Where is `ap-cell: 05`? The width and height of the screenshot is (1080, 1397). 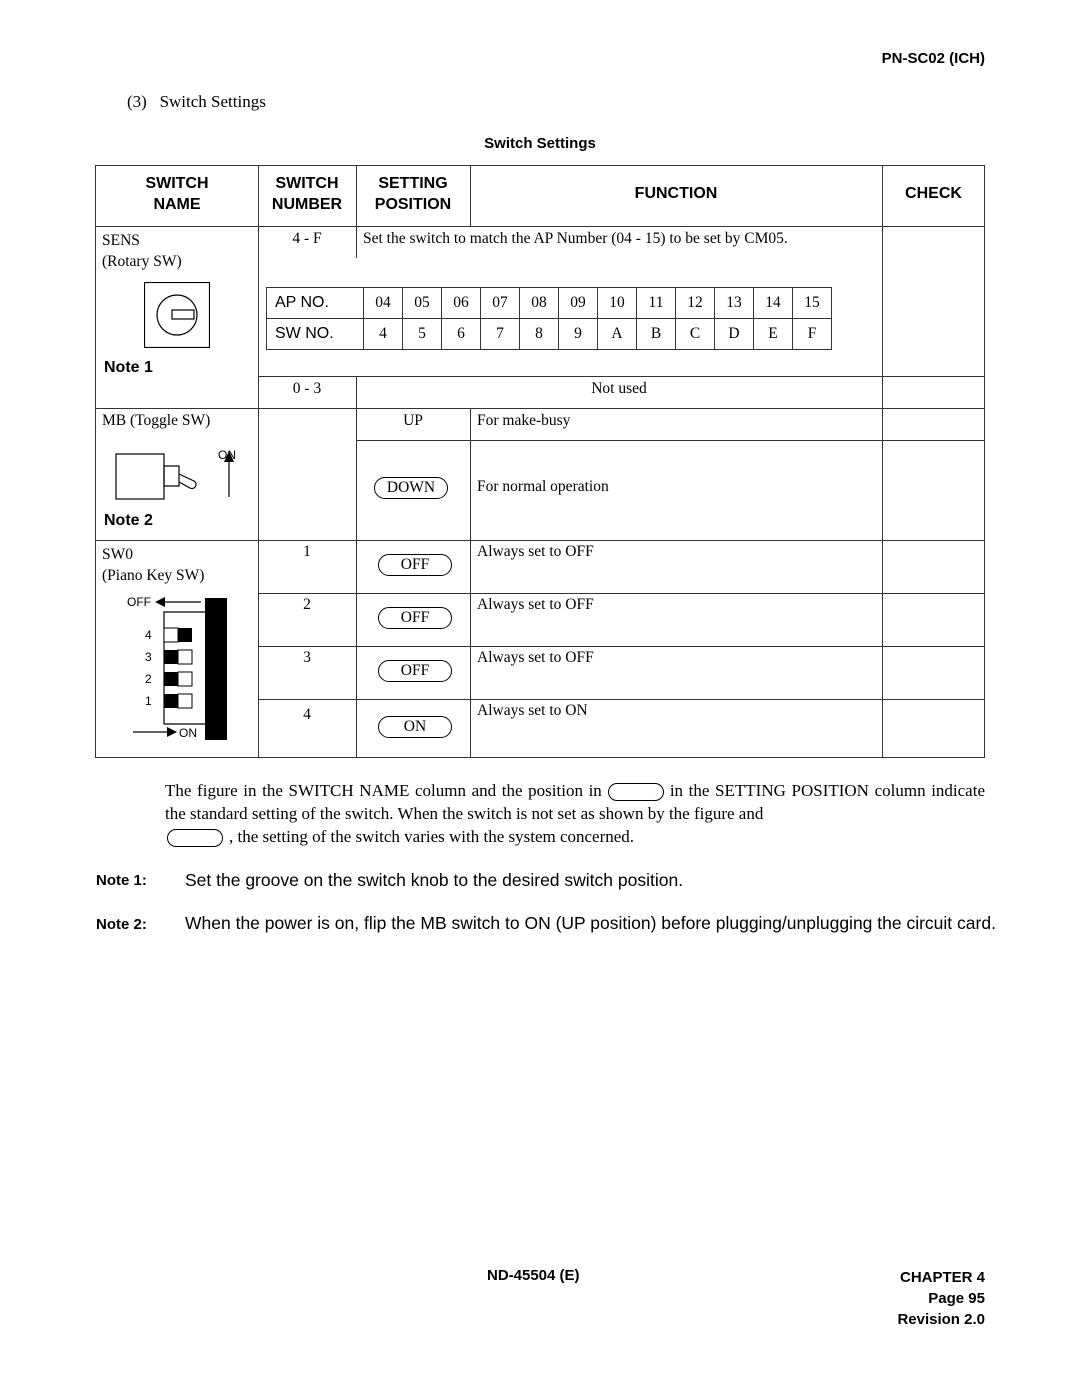
ap-cell: 05 is located at coordinates (422, 303).